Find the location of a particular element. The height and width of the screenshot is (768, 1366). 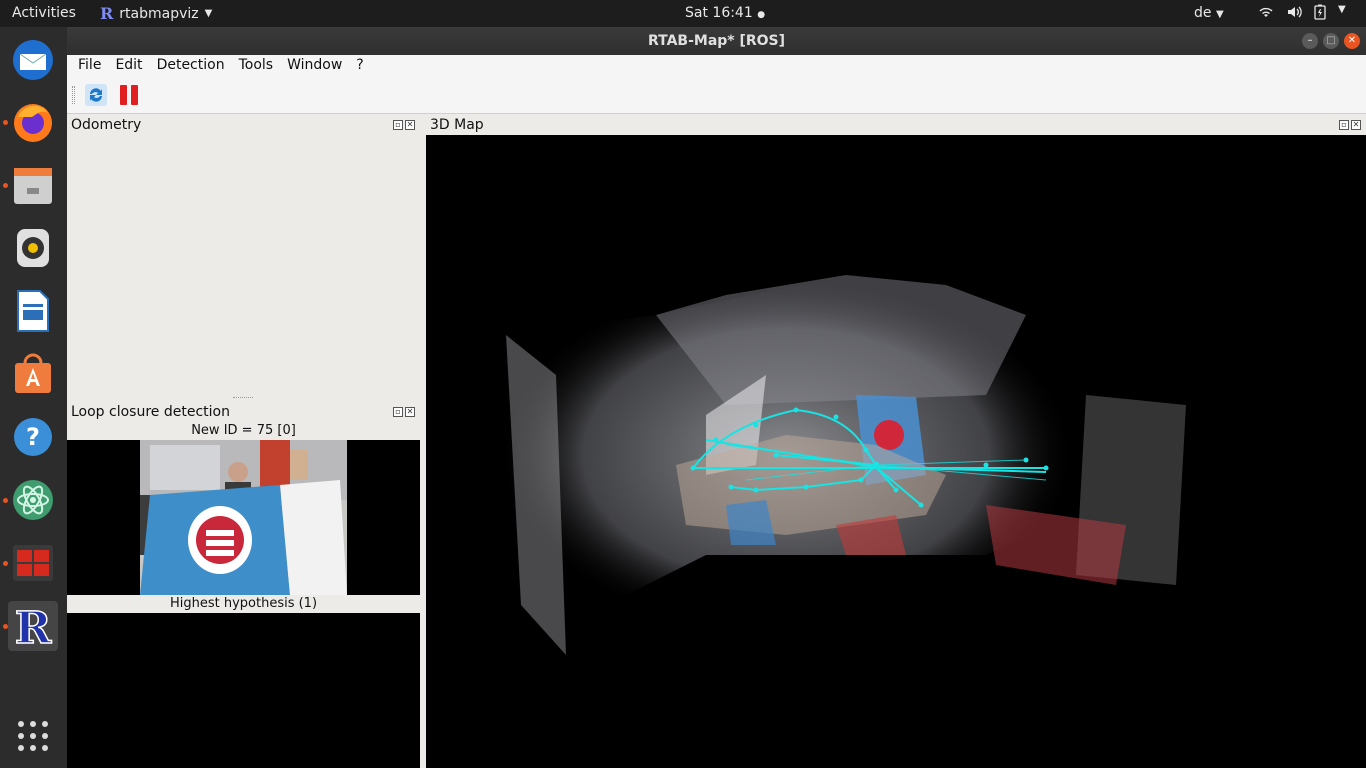

dock-atom is located at coordinates (30, 500).